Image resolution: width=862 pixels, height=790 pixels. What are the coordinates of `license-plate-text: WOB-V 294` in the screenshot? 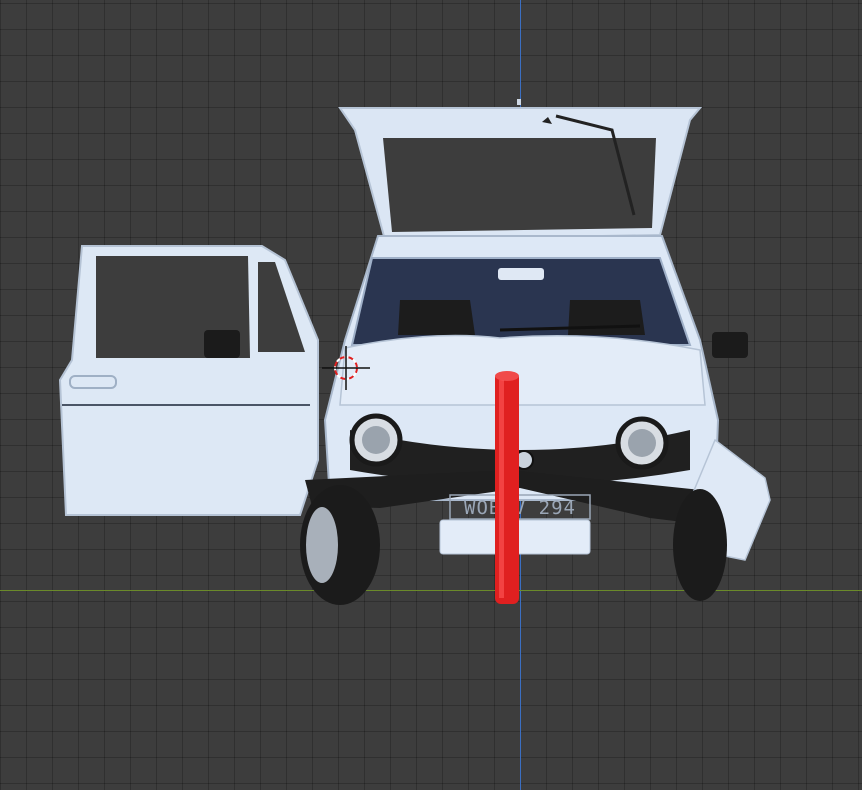 It's located at (520, 508).